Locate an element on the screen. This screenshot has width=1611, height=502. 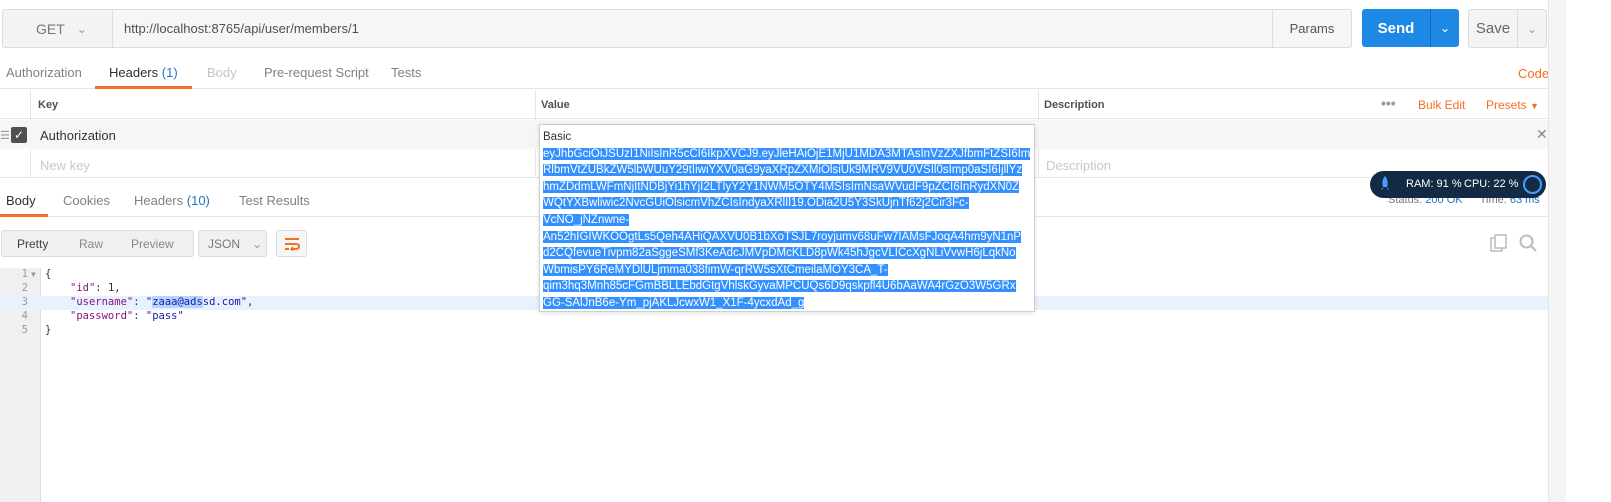
line-number: 1 is located at coordinates (24, 274).